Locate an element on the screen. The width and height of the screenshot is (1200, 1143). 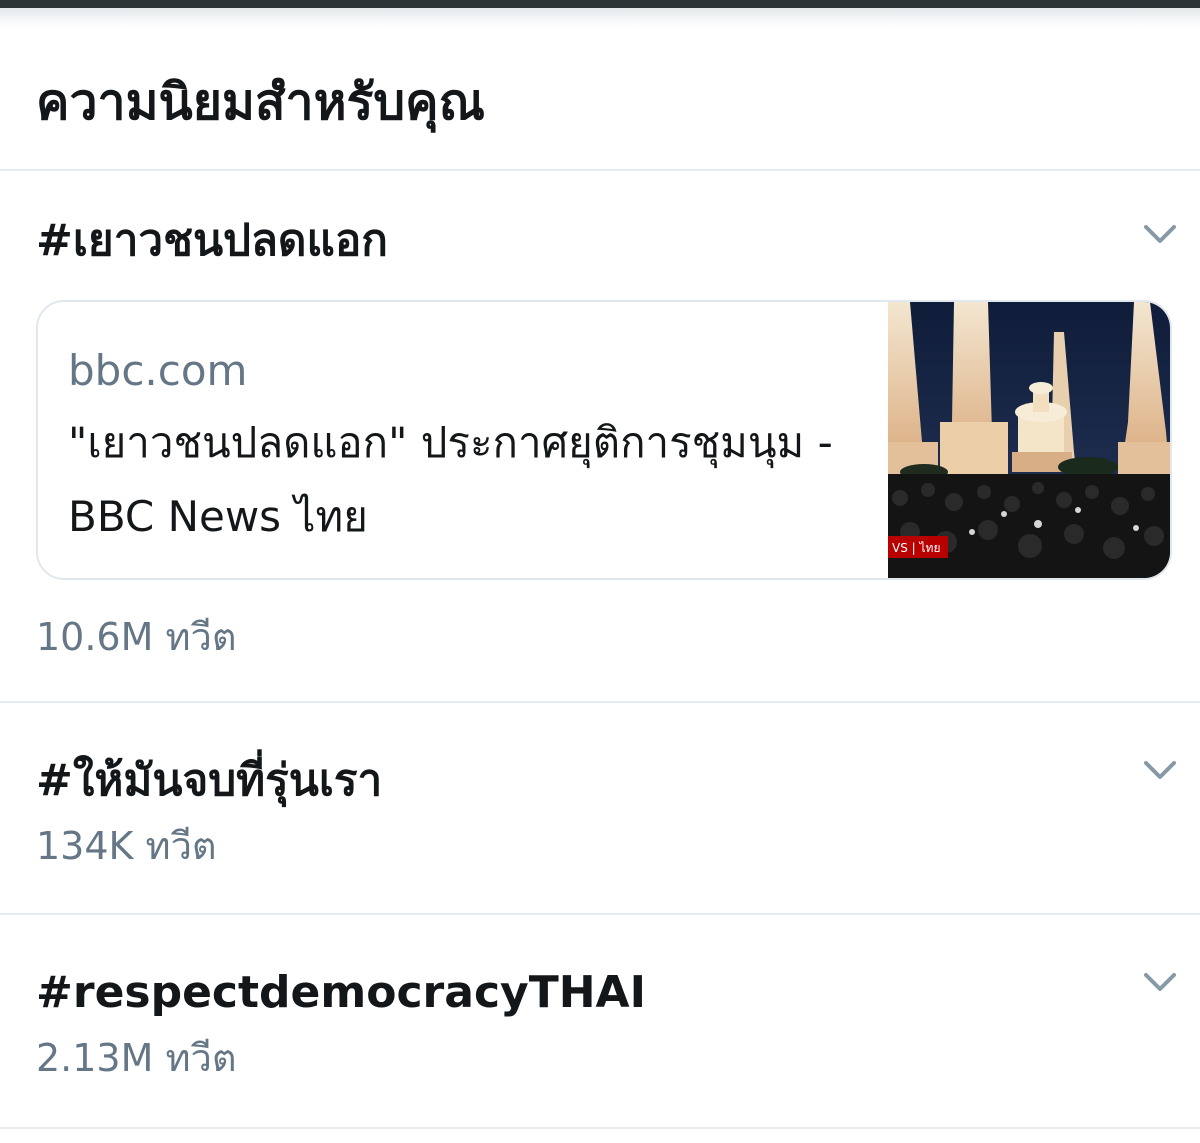
trend-count: 10.6M ทวีต is located at coordinates (136, 637).